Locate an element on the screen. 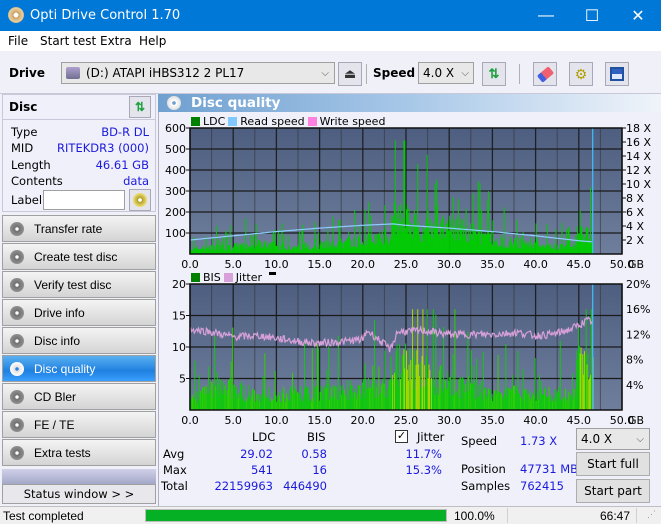 The width and height of the screenshot is (661, 524). nav-label: Disc quality is located at coordinates (65, 368).